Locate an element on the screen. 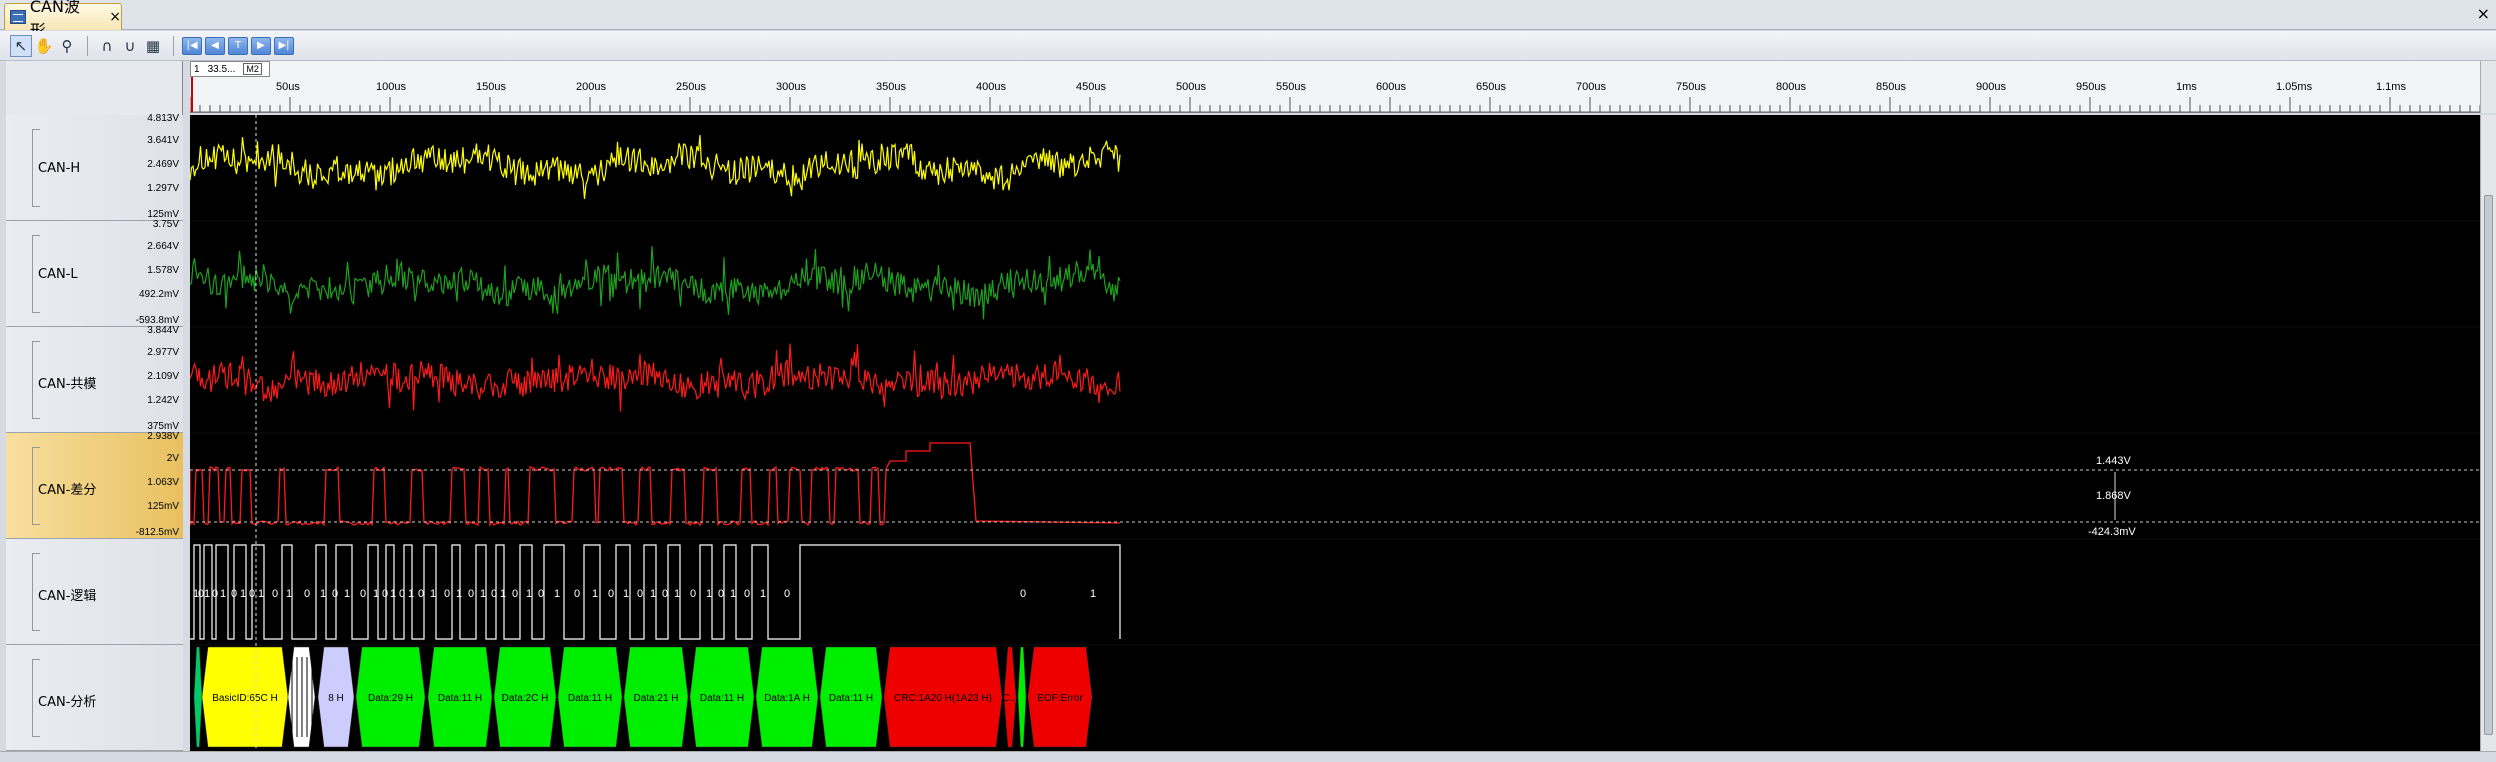  scale-tick-label: 3.641V is located at coordinates (163, 140).